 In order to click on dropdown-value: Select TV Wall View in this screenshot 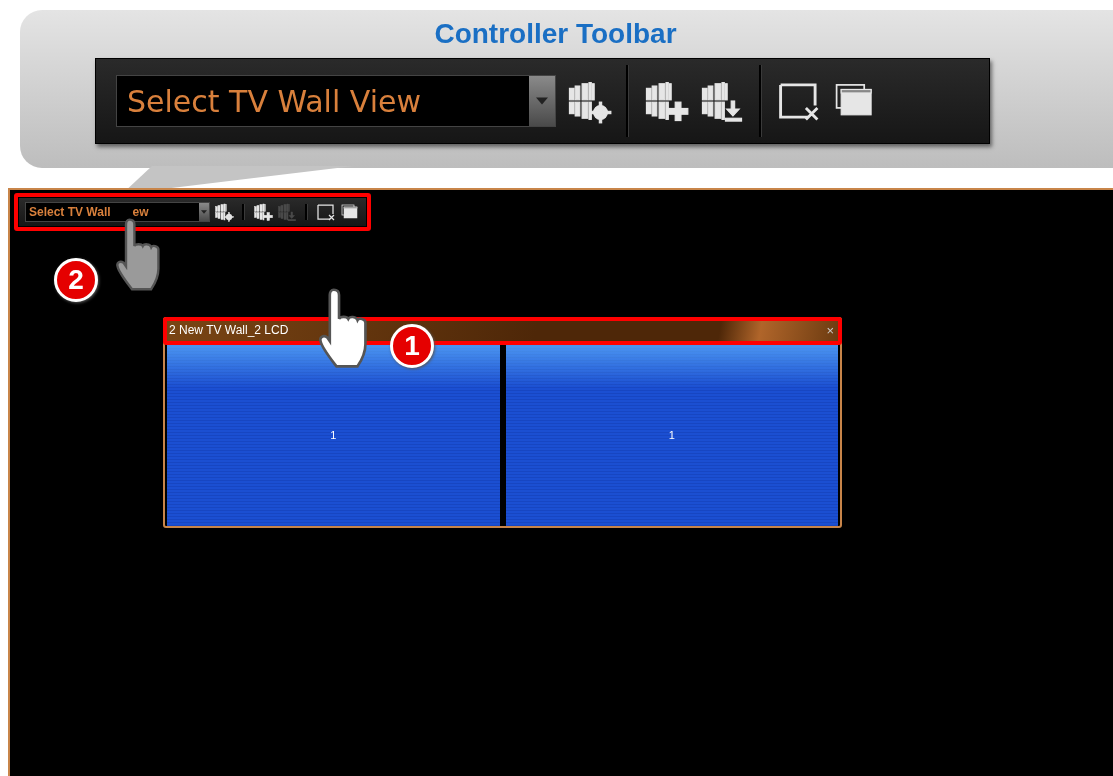, I will do `click(274, 101)`.